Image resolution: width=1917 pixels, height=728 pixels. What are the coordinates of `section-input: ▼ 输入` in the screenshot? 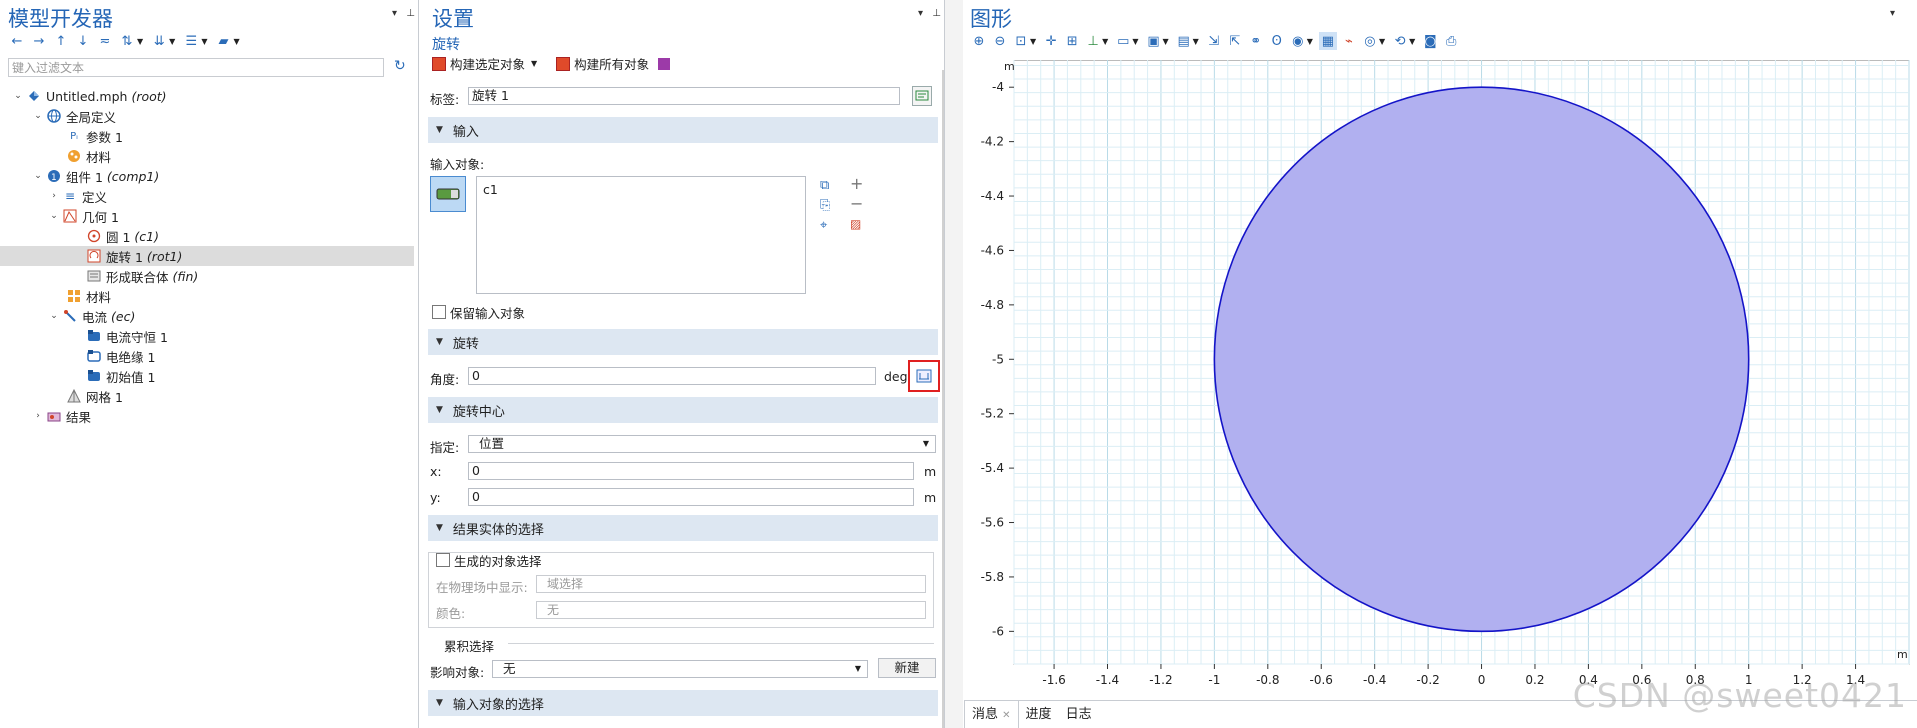 It's located at (683, 130).